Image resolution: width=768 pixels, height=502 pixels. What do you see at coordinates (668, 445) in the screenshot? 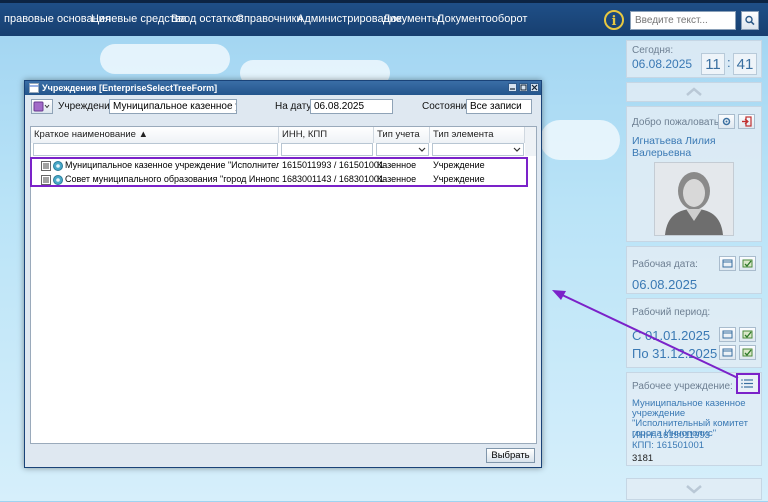
I see `institution-kpp: КПП: 161501001` at bounding box center [668, 445].